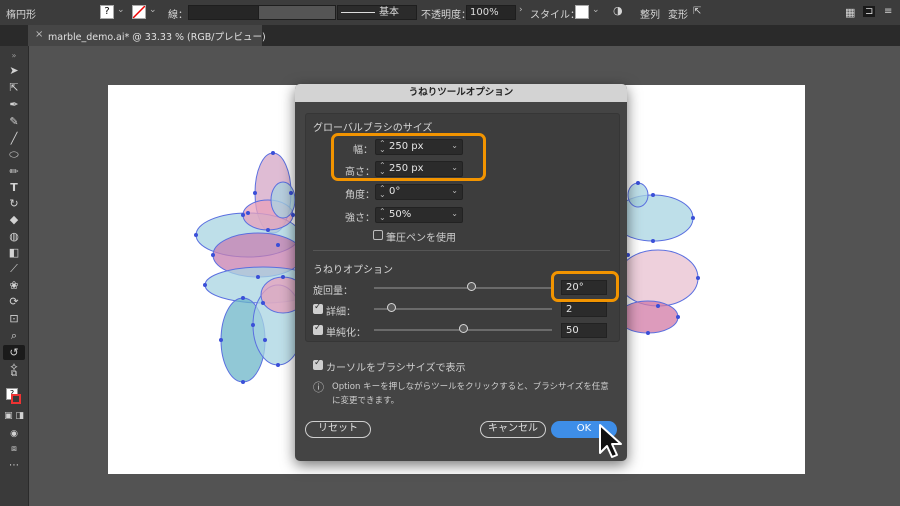 This screenshot has width=900, height=506. Describe the element at coordinates (14, 71) in the screenshot. I see `selection-tool-icon: ➤` at that location.